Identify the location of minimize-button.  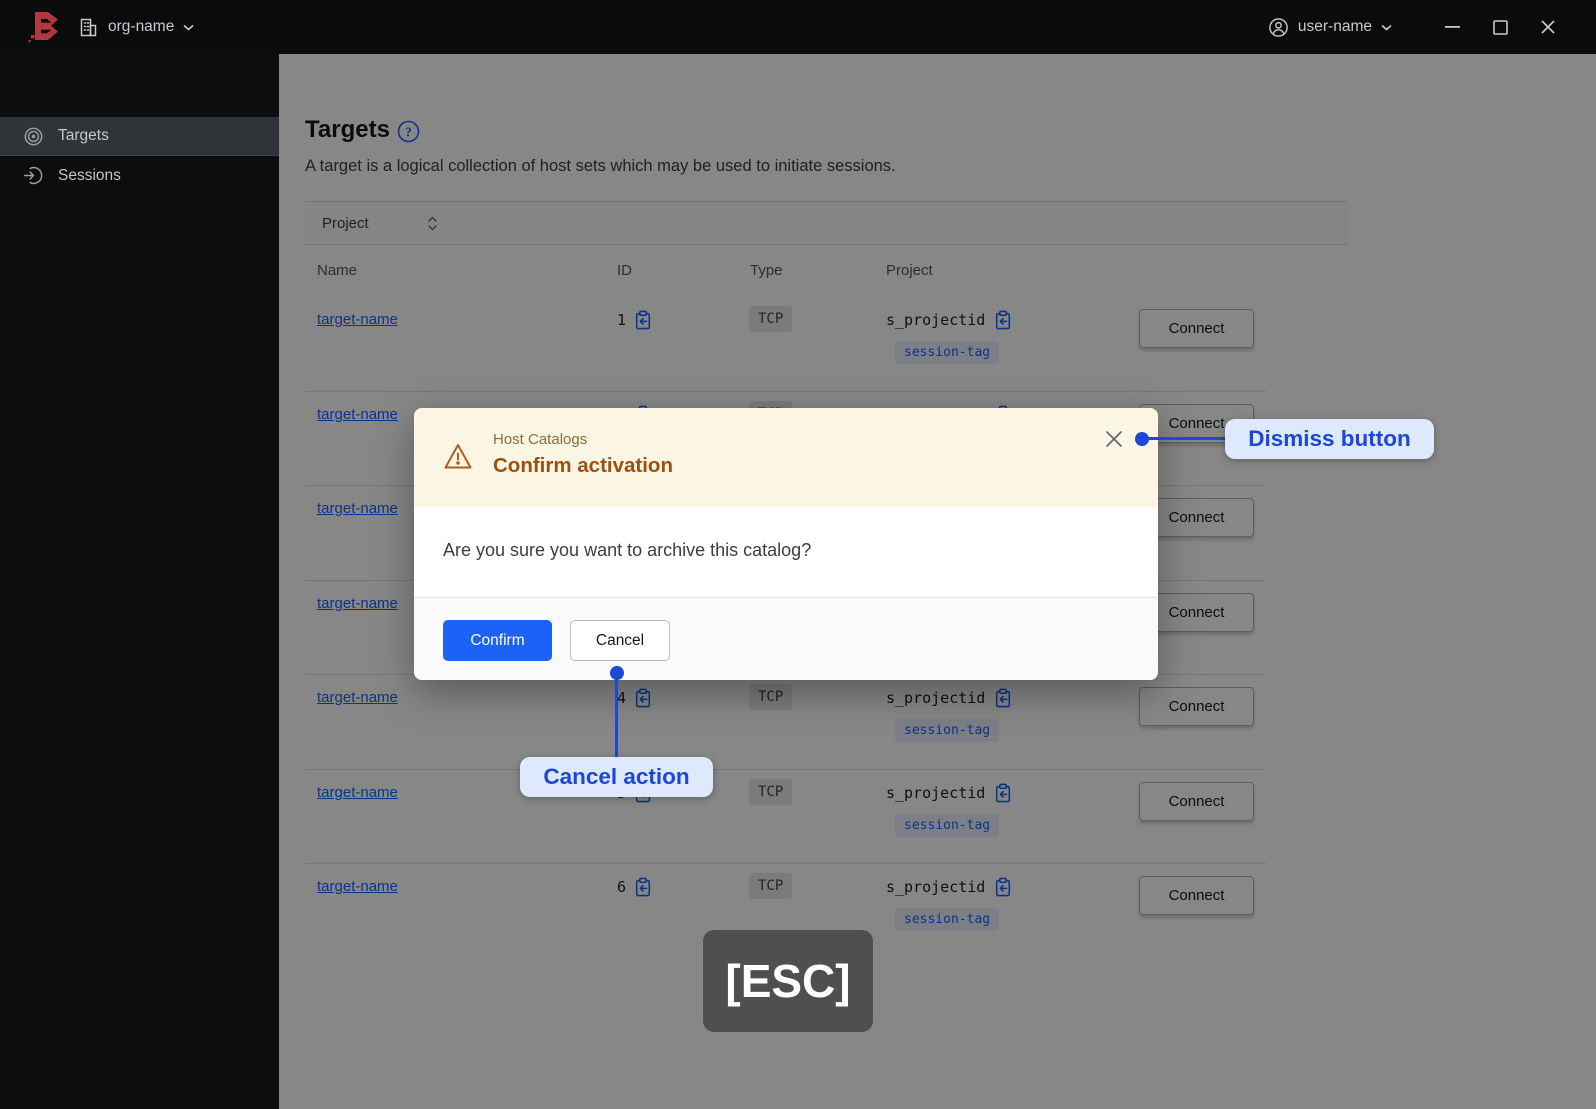
(1452, 27).